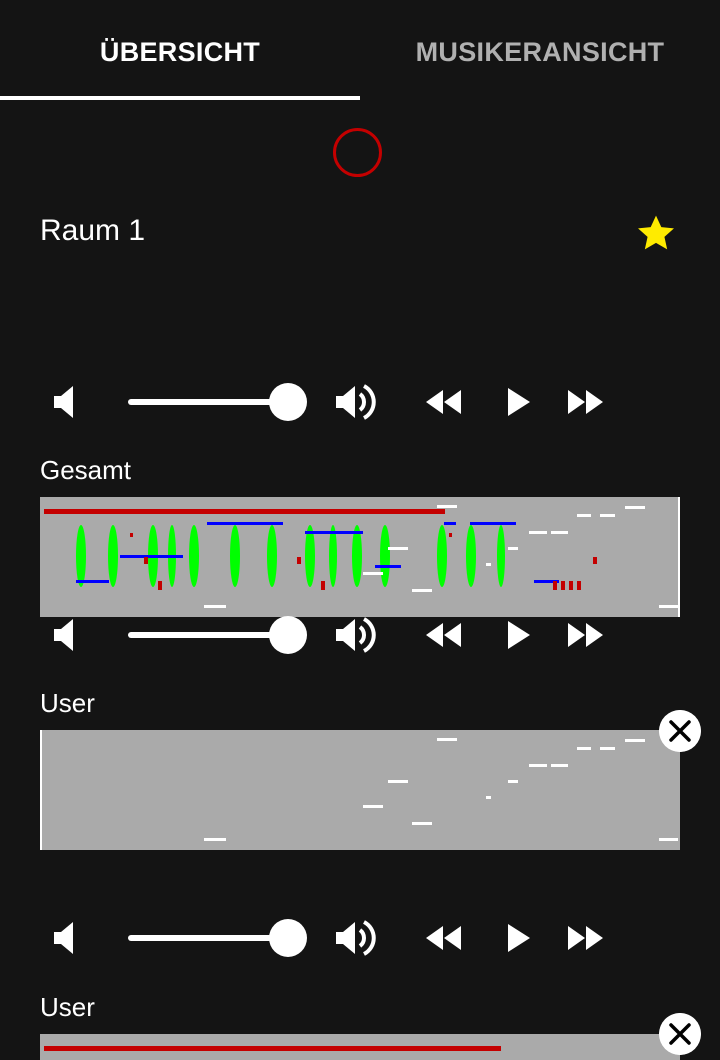 This screenshot has width=720, height=1060. Describe the element at coordinates (180, 98) in the screenshot. I see `tab-indicator` at that location.